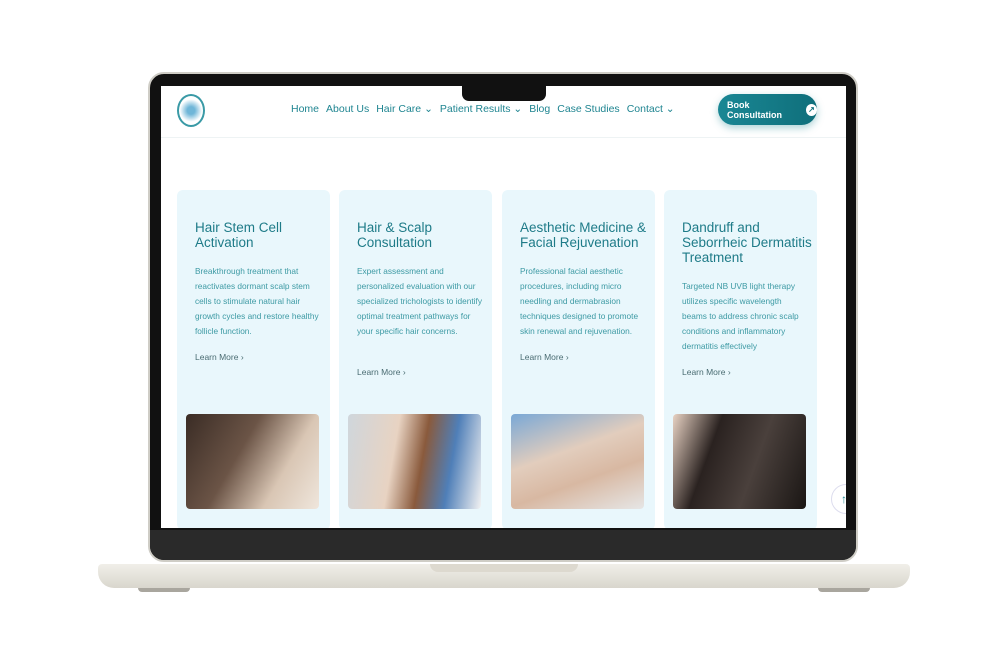 This screenshot has width=1000, height=666. What do you see at coordinates (588, 109) in the screenshot?
I see `nav-case-studies: Case Studies` at bounding box center [588, 109].